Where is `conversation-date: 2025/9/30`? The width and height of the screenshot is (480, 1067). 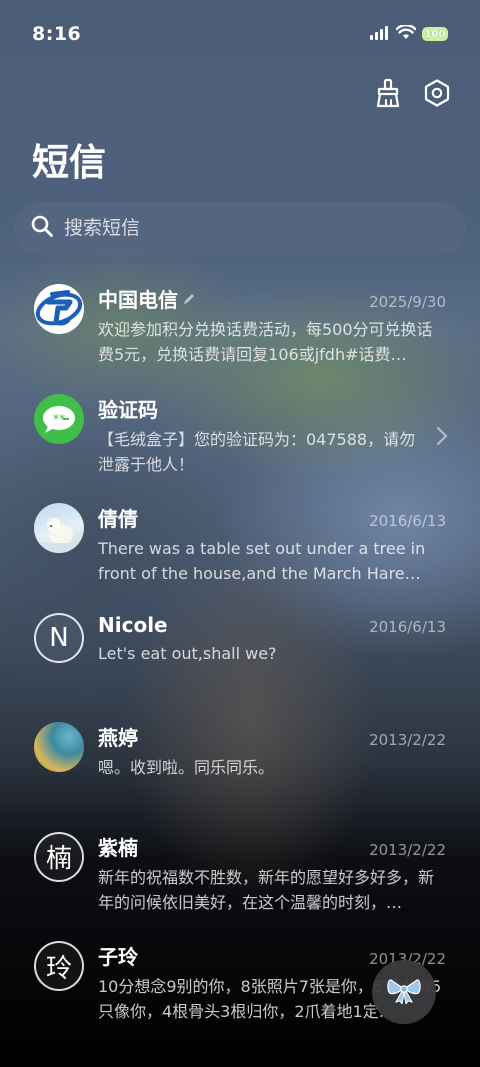
conversation-date: 2025/9/30 is located at coordinates (407, 302).